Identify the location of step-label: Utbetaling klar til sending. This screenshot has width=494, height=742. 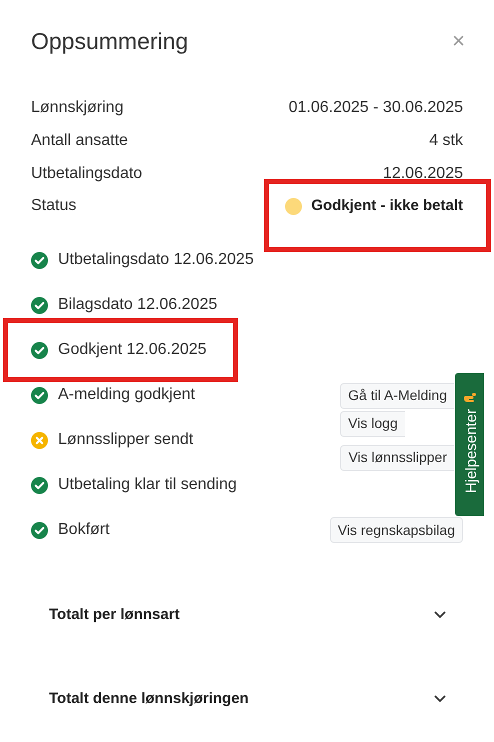
(147, 485).